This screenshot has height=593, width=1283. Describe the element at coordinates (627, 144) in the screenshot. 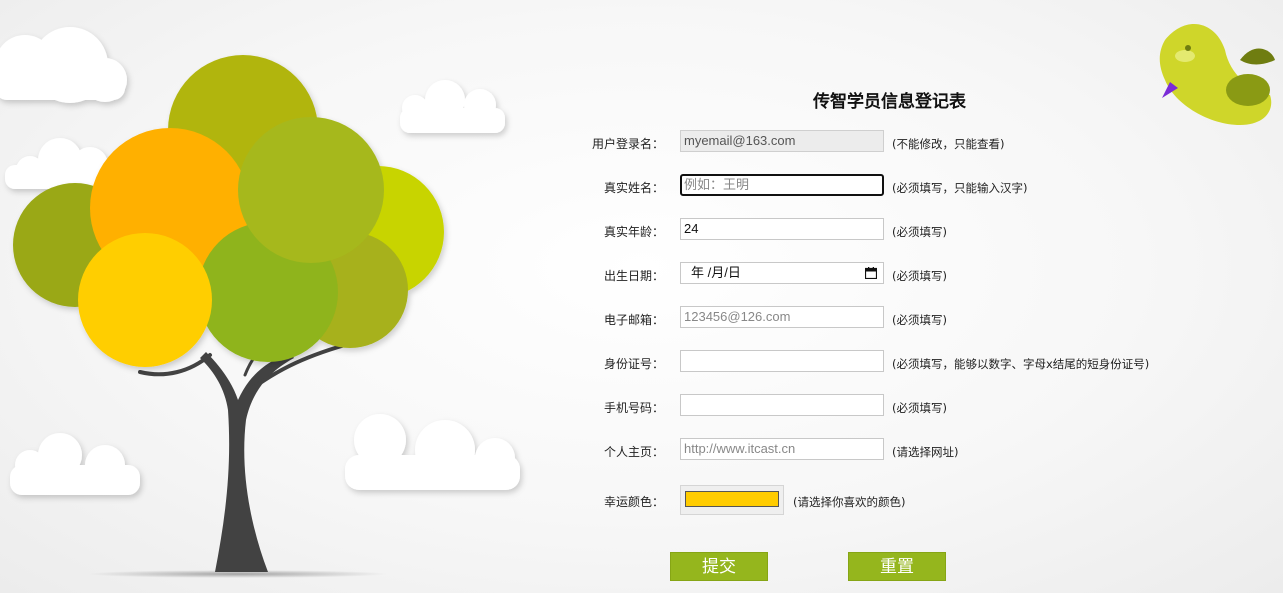

I see `username-label: 用户登录名：` at that location.